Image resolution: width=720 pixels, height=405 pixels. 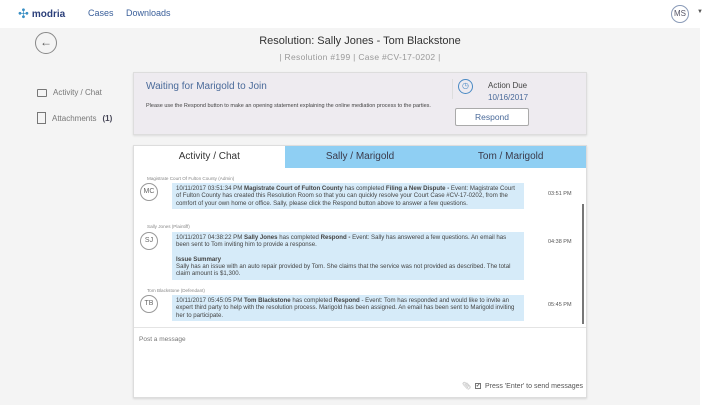 What do you see at coordinates (209, 237) in the screenshot?
I see `message-timestamp: 10/11/2017 04:38:22 PM` at bounding box center [209, 237].